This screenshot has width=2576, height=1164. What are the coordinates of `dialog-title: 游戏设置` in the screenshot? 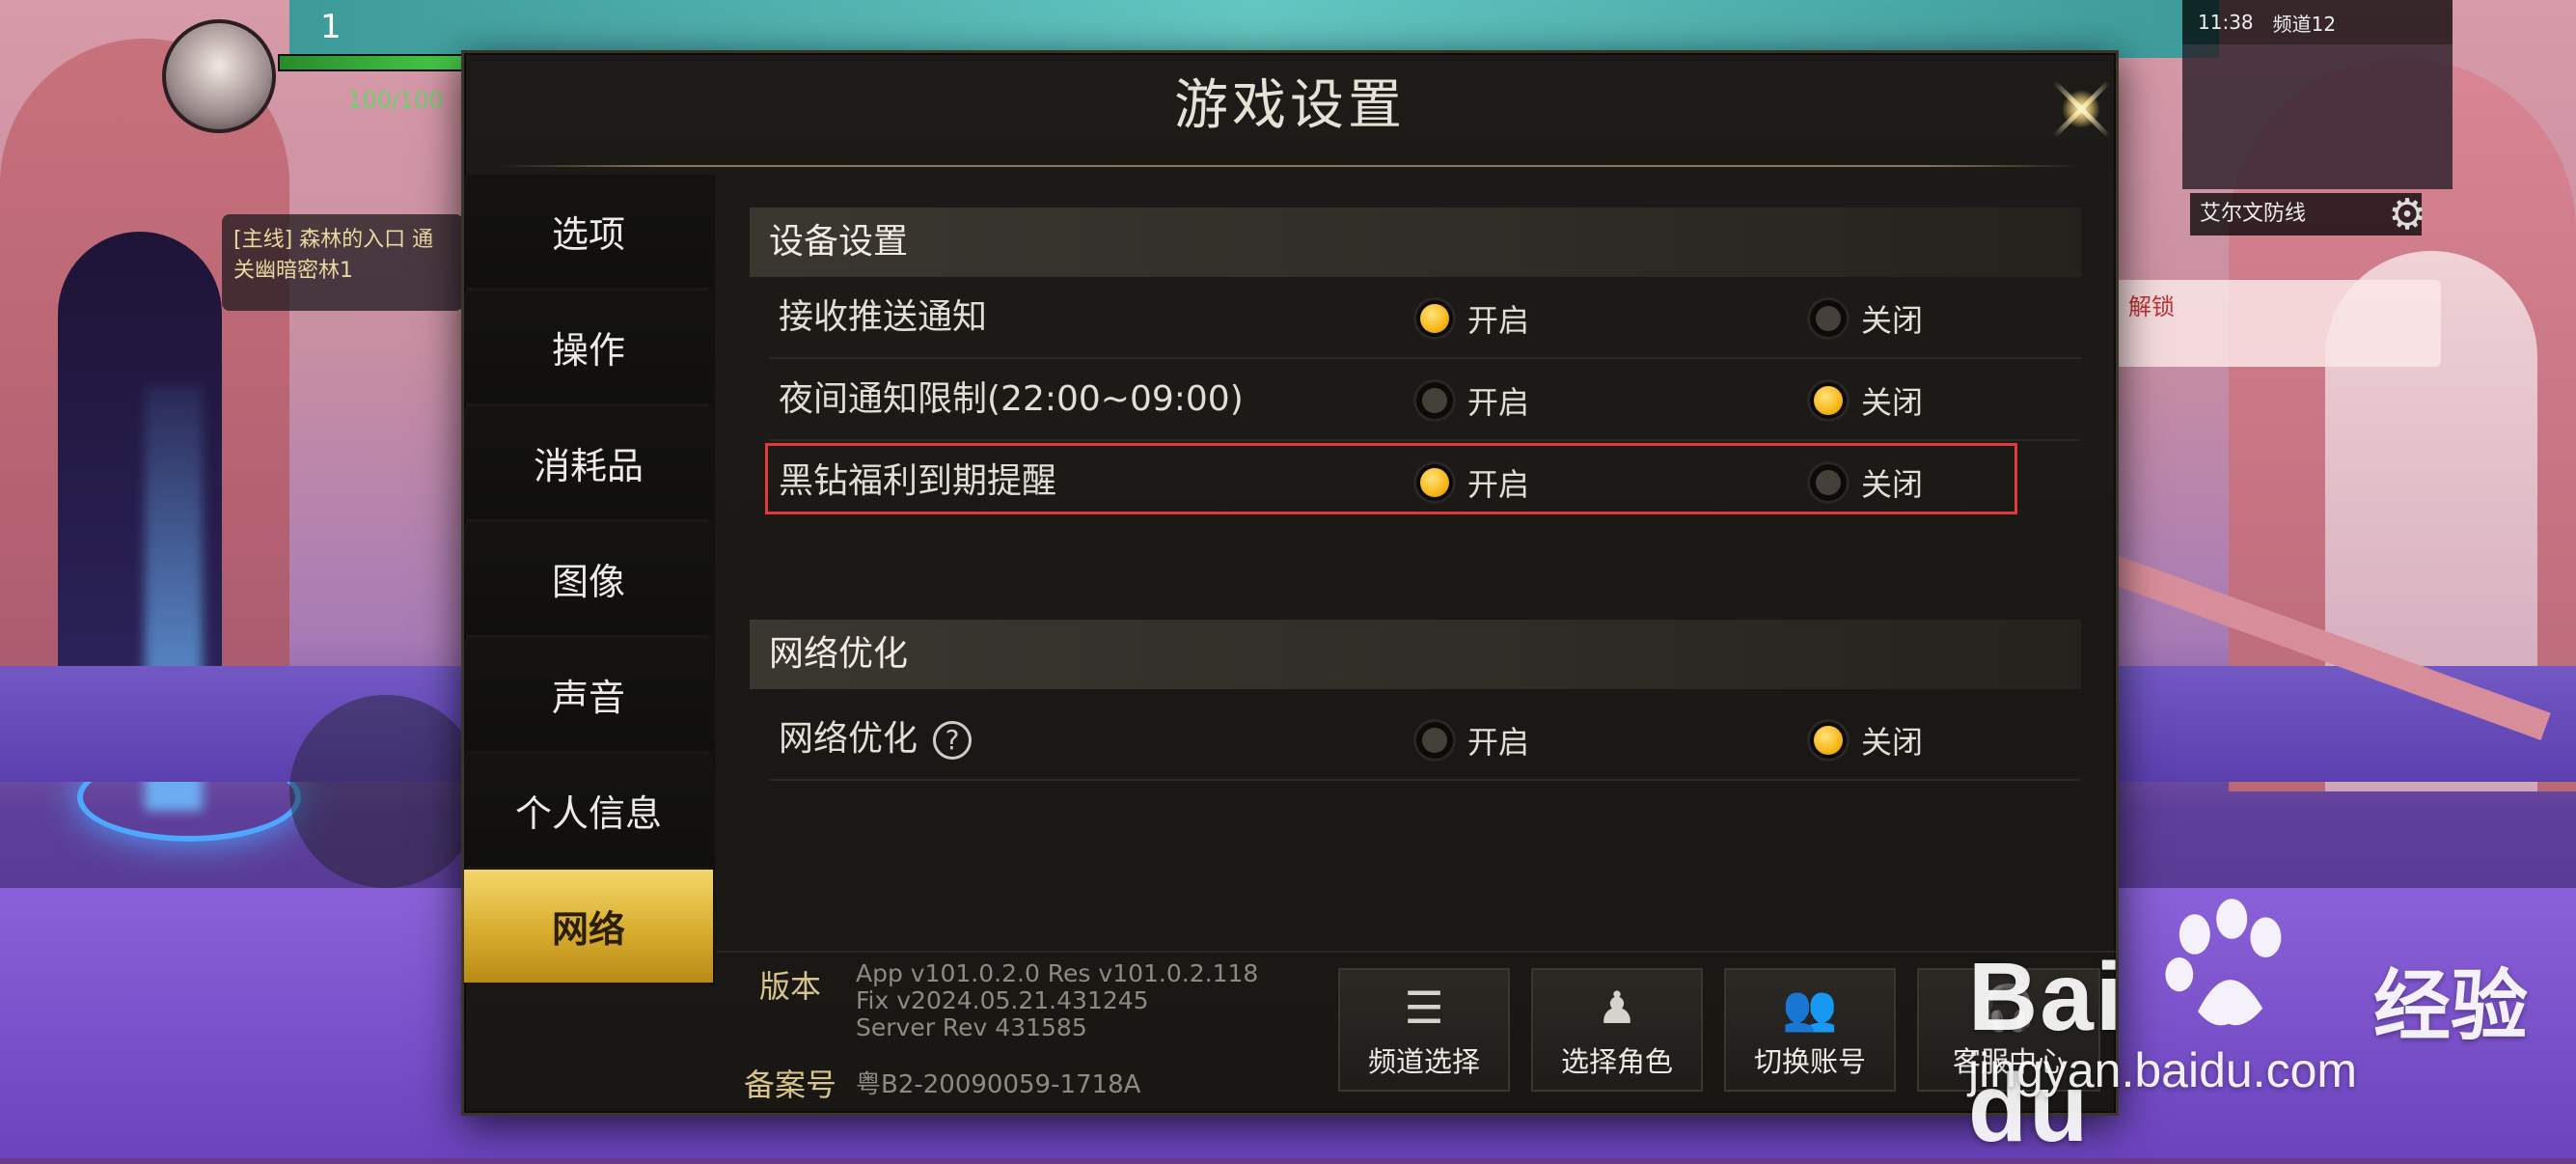 It's located at (1290, 106).